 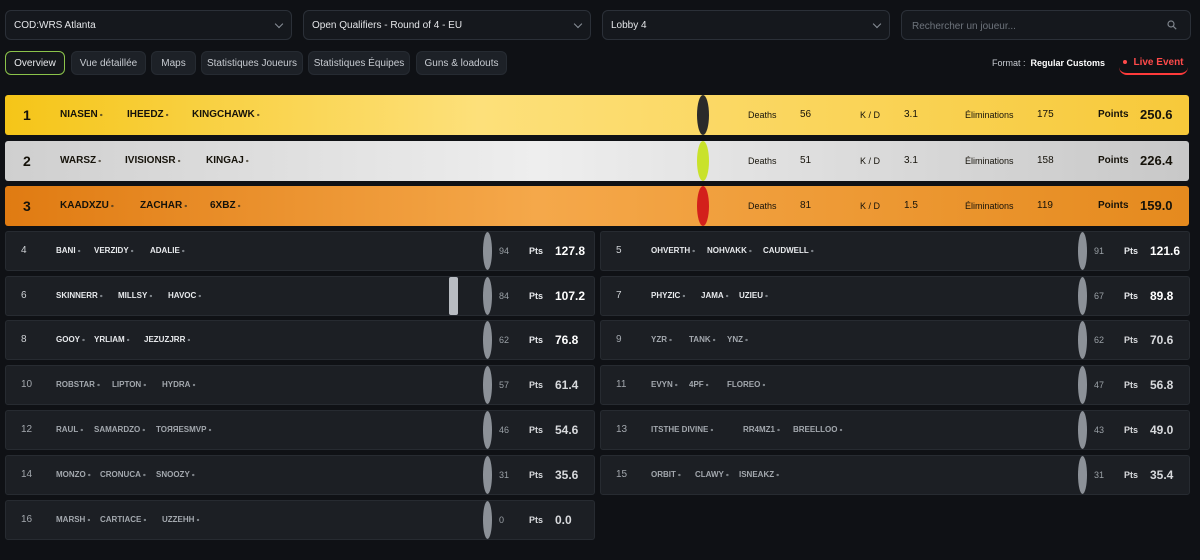 I want to click on team-card: 7 PHYZIC⚬ JAMA⚬ UZIEU⚬ 67 Pts 89.8, so click(x=895, y=296).